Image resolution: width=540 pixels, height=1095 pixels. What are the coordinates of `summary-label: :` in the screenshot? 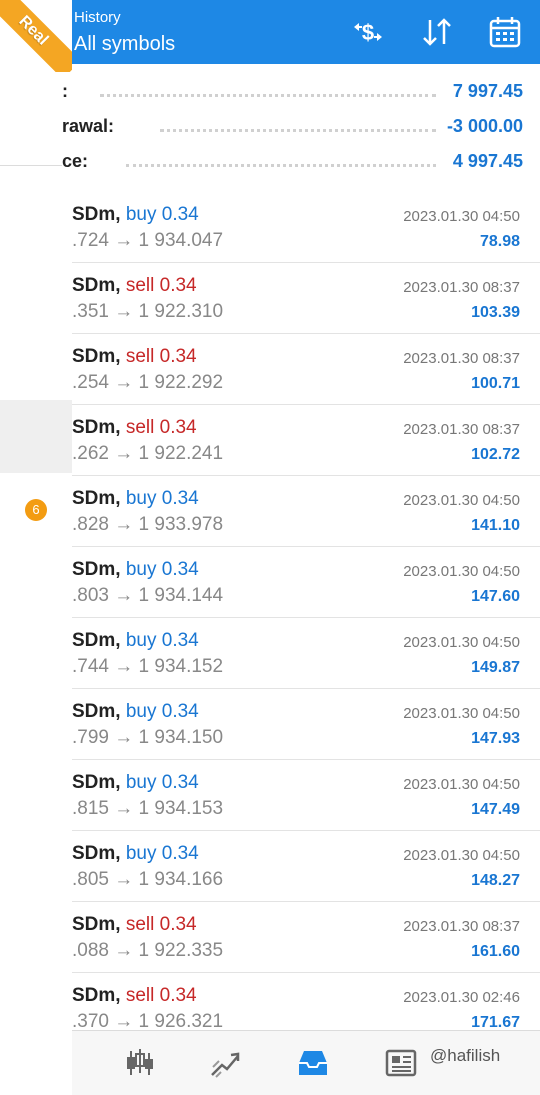 It's located at (67, 91).